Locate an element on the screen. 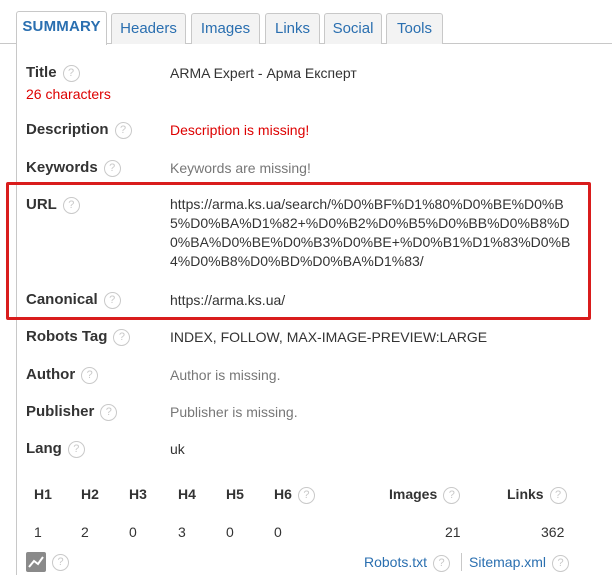  h1-header: H1 is located at coordinates (43, 494).